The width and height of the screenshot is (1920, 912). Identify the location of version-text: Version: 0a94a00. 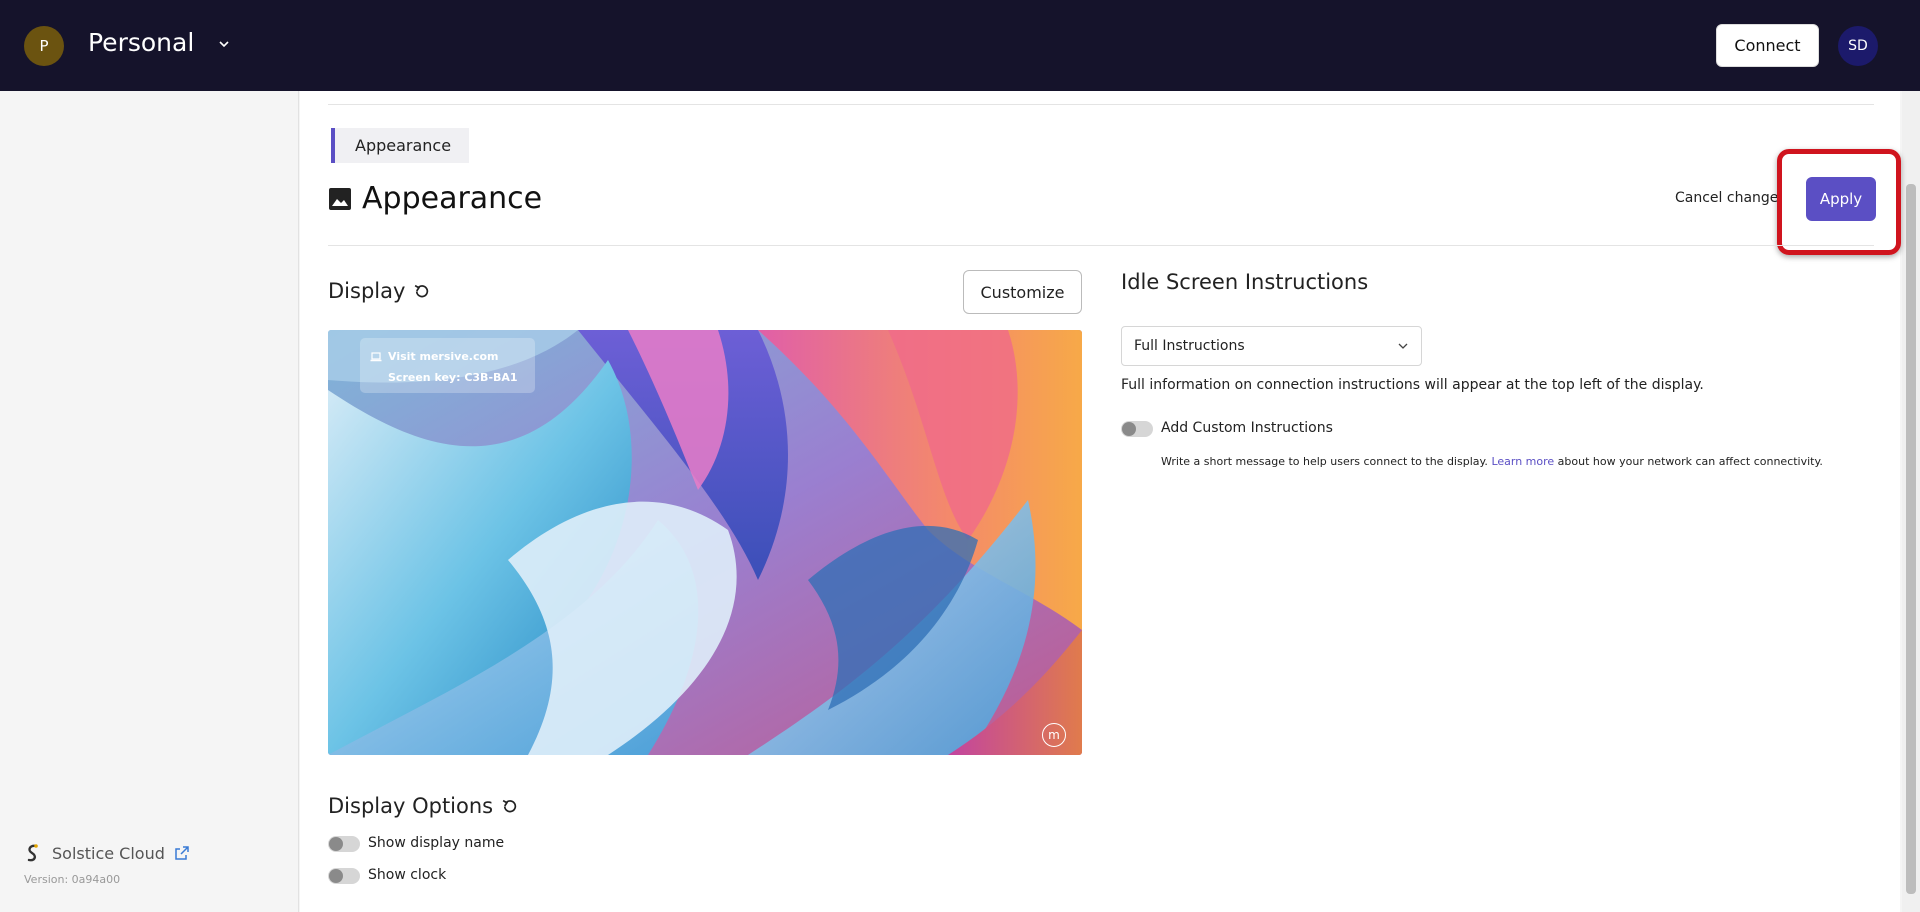
(72, 879).